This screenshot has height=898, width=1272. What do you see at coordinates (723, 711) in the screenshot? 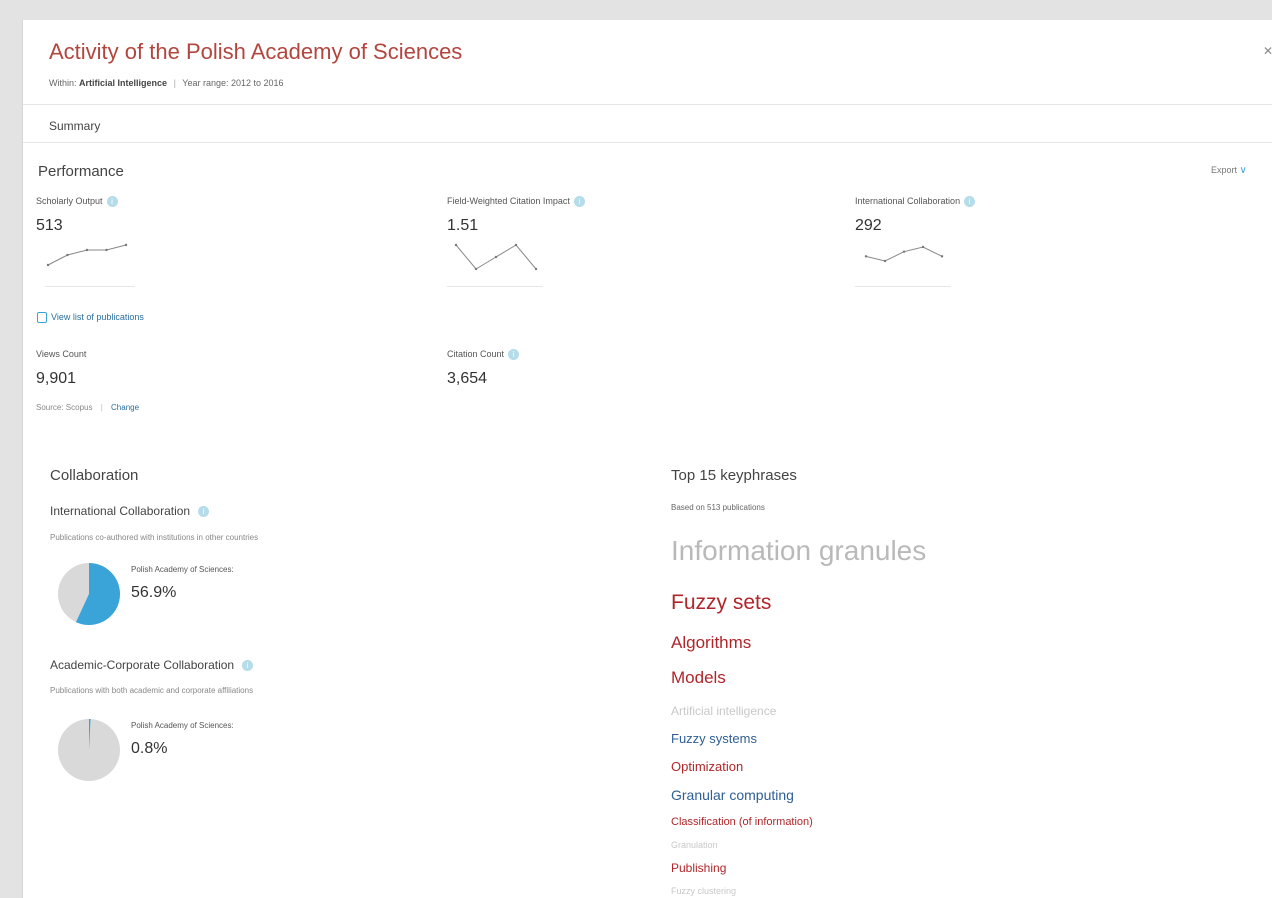
I see `keyphrase-item: Artificial intelligence` at bounding box center [723, 711].